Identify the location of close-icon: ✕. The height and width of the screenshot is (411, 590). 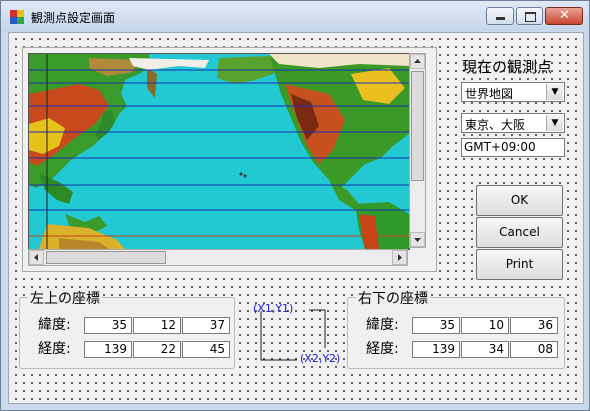
(564, 15).